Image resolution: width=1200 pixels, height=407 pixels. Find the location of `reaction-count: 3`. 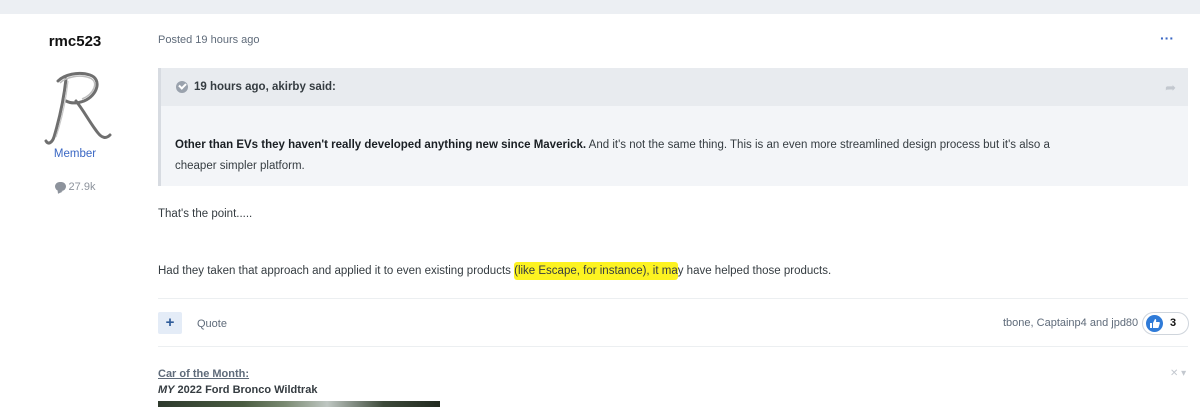

reaction-count: 3 is located at coordinates (1173, 323).